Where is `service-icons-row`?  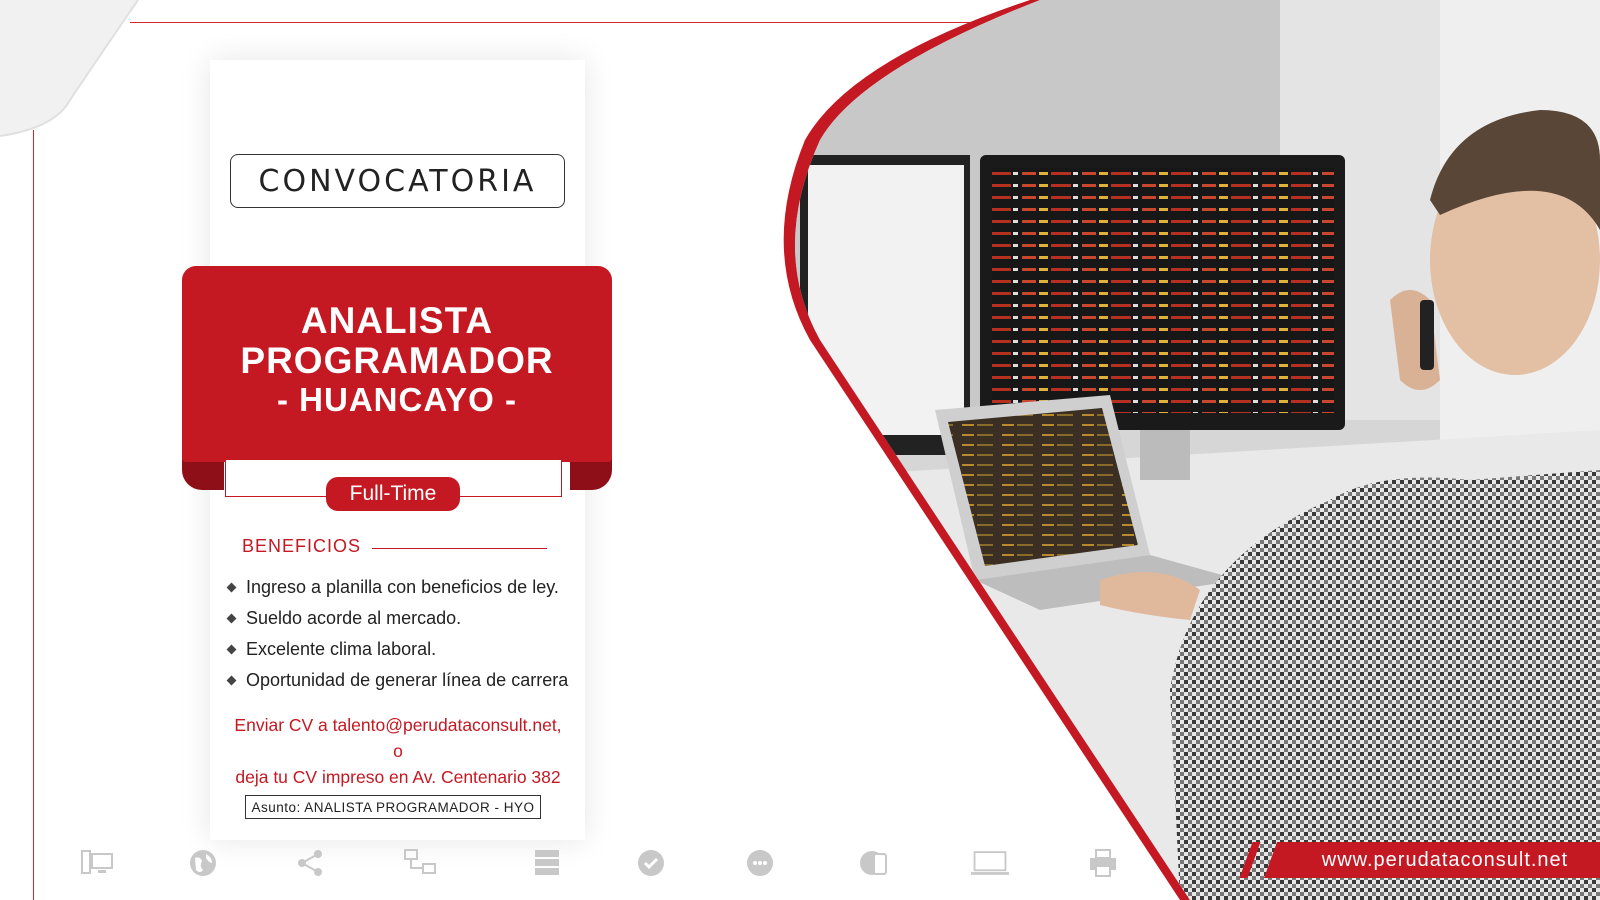 service-icons-row is located at coordinates (610, 863).